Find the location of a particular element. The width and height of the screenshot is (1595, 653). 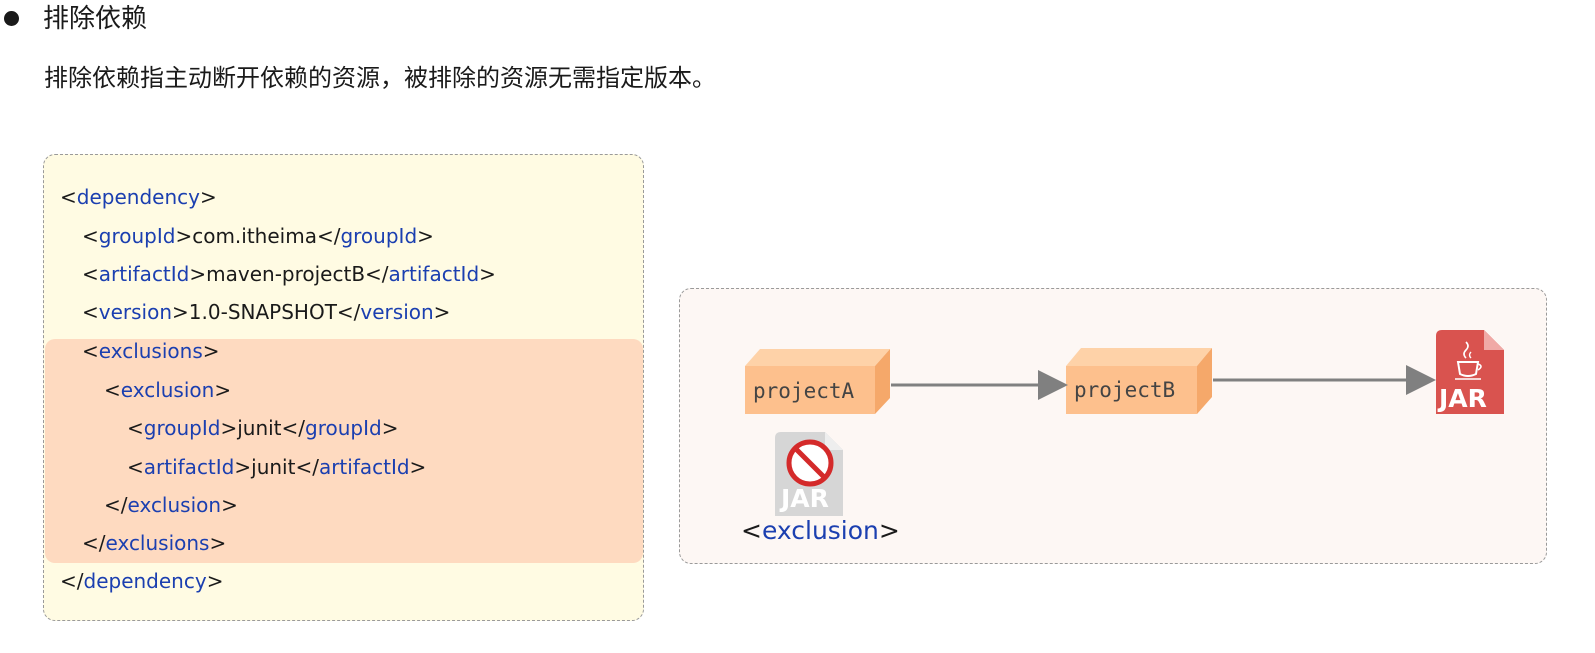

prohibited-icon is located at coordinates (810, 463).